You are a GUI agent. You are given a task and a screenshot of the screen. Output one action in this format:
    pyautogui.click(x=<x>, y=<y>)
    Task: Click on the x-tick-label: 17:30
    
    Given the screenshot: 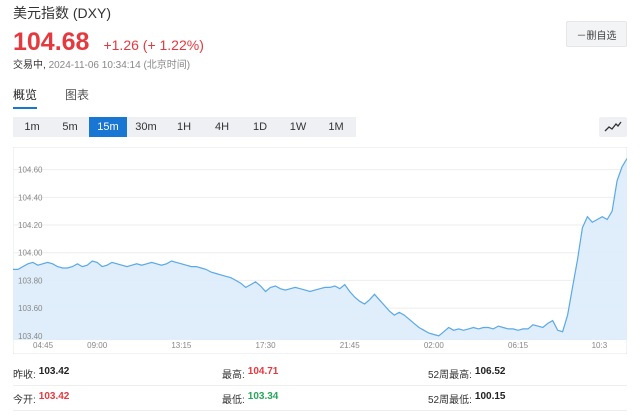 What is the action you would take?
    pyautogui.click(x=266, y=345)
    